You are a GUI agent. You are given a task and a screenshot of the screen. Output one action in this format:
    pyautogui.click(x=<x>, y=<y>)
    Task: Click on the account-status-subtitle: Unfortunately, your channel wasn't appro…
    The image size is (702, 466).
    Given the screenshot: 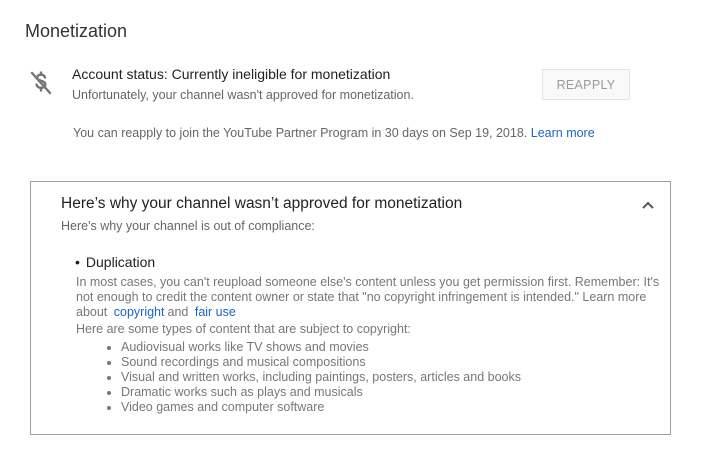 What is the action you would take?
    pyautogui.click(x=243, y=95)
    